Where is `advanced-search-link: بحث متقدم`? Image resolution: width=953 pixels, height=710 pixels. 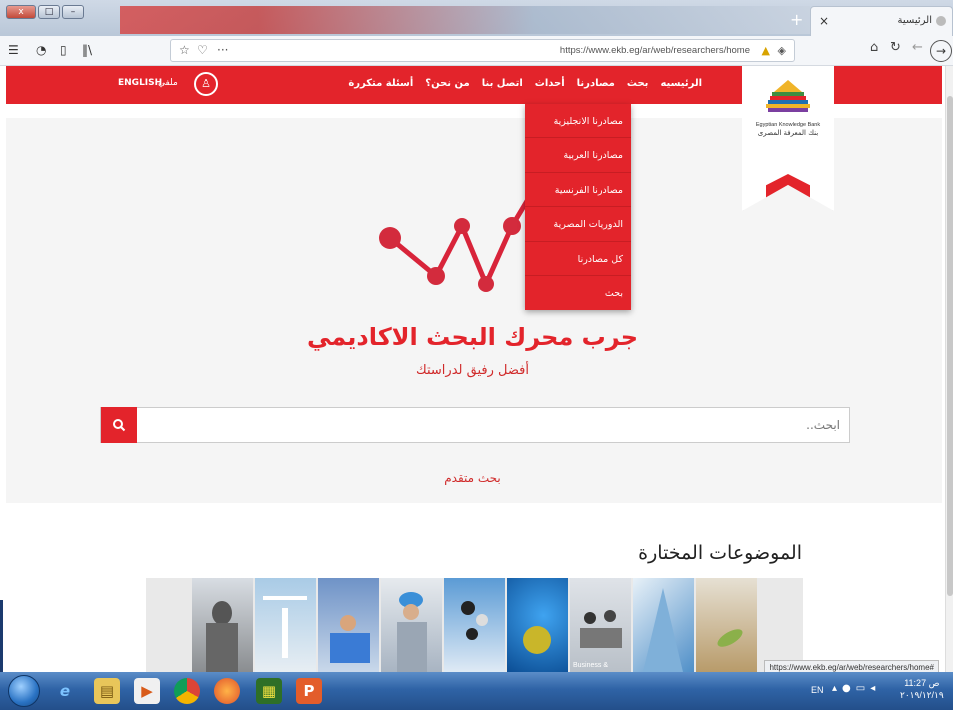
advanced-search-link: بحث متقدم is located at coordinates (472, 478).